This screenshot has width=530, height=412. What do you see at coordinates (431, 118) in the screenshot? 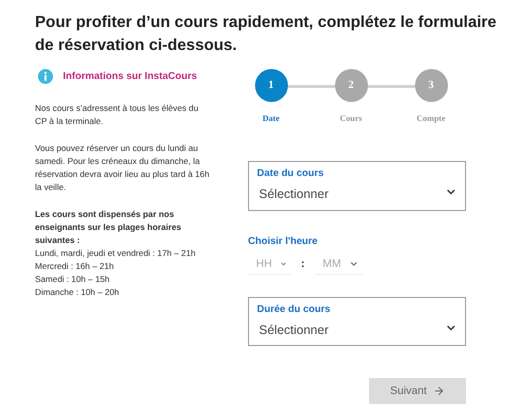
I see `step-label: Compte` at bounding box center [431, 118].